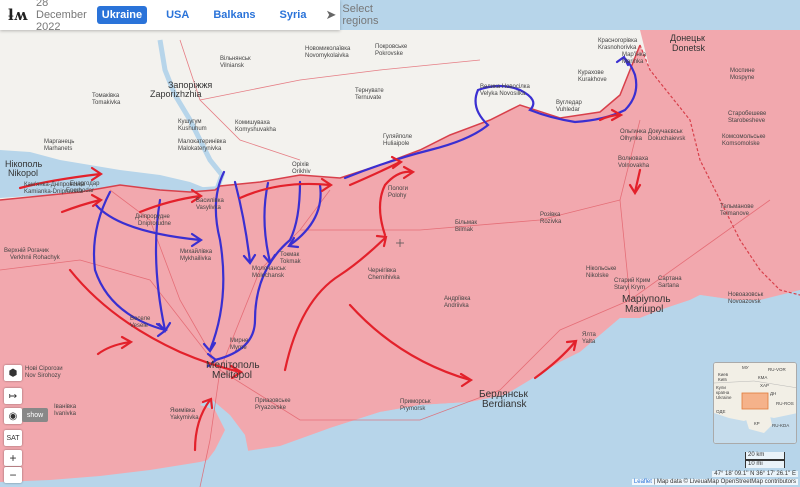 The height and width of the screenshot is (487, 800). Describe the element at coordinates (722, 379) in the screenshot. I see `minimap-label-kyiv: Київ` at that location.